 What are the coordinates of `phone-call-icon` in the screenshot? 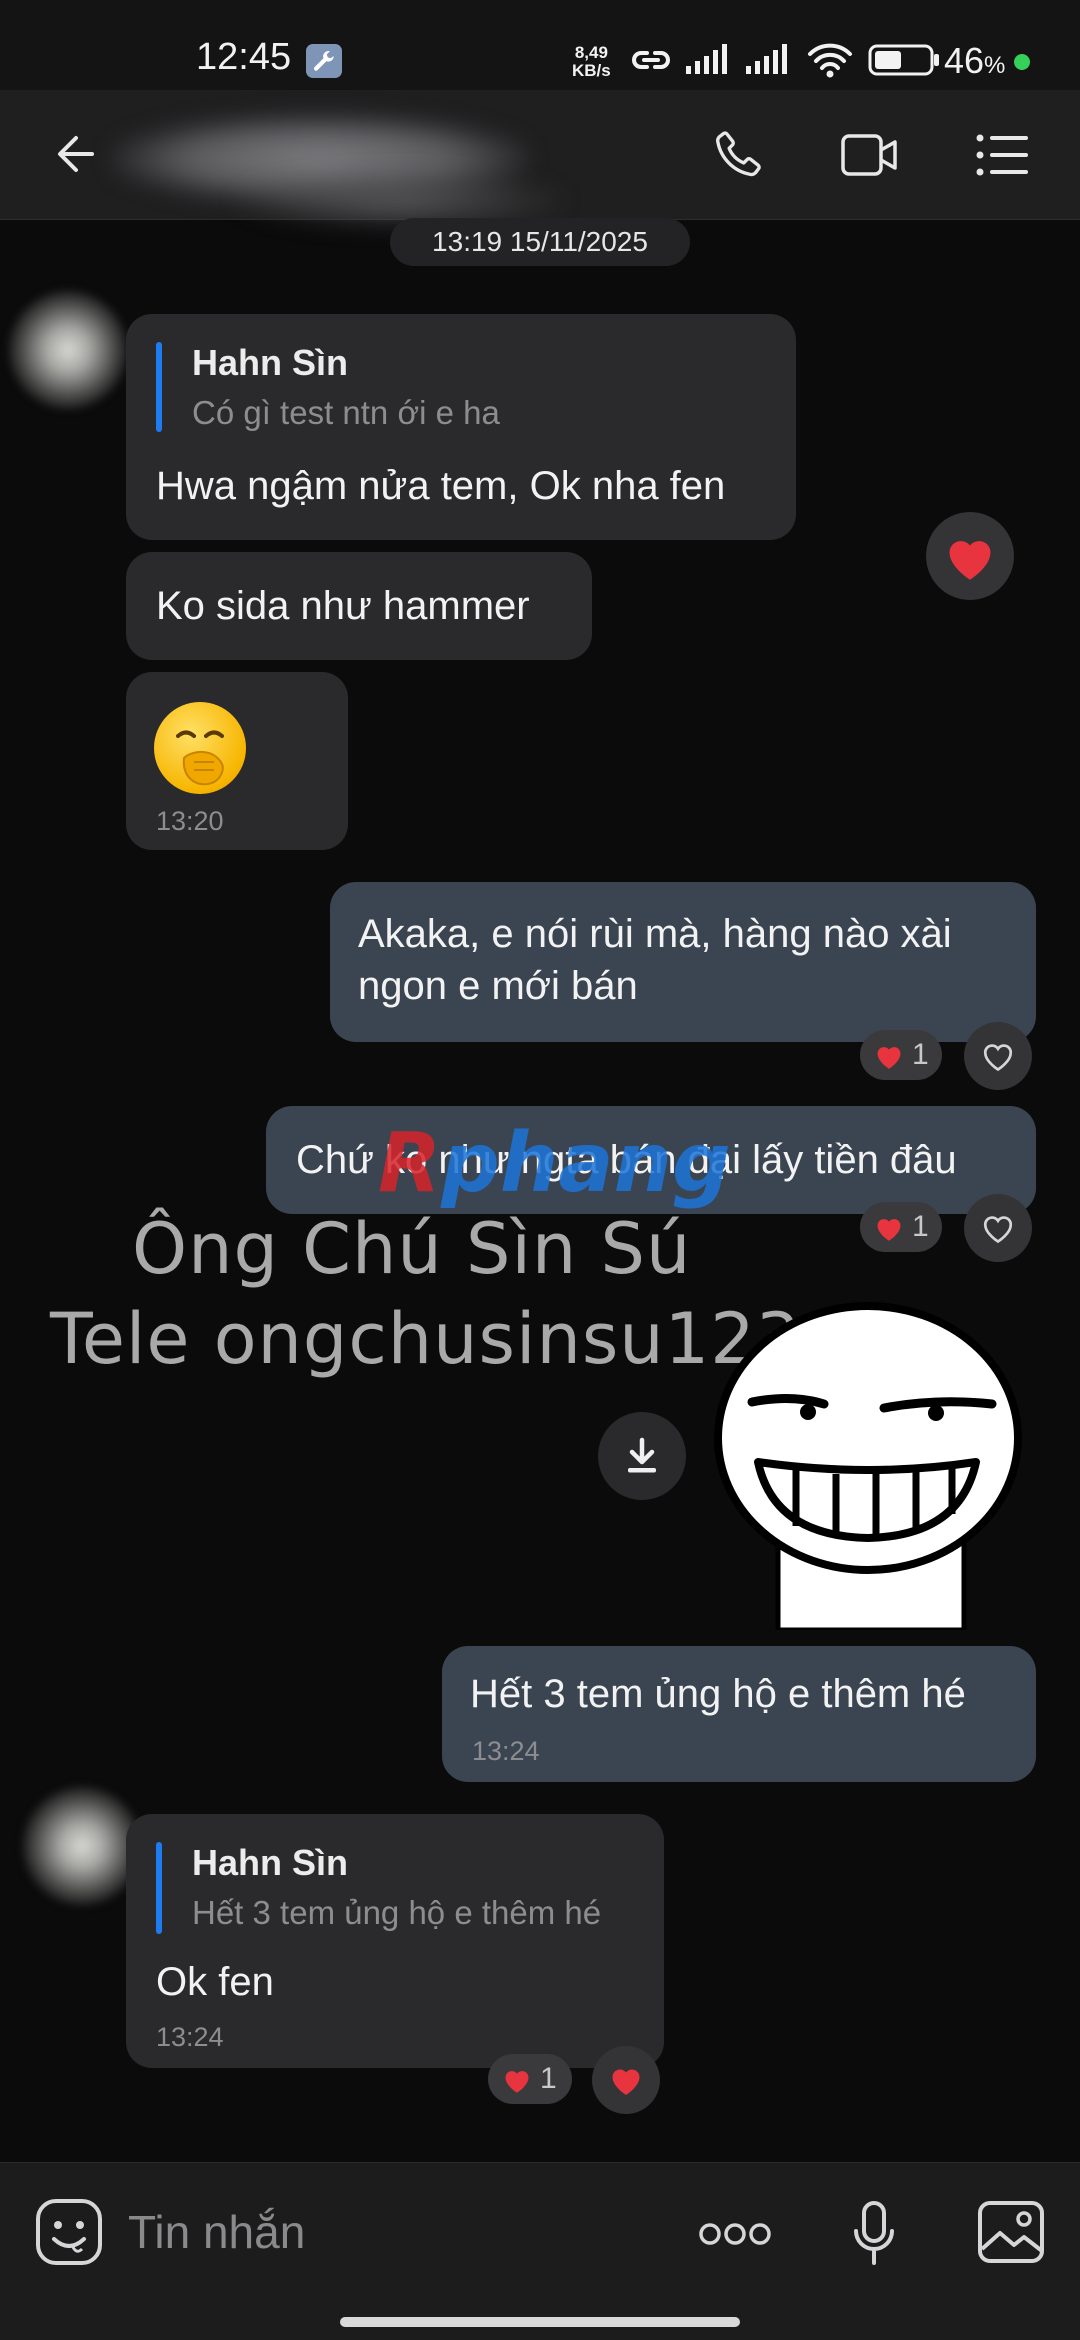 It's located at (739, 153).